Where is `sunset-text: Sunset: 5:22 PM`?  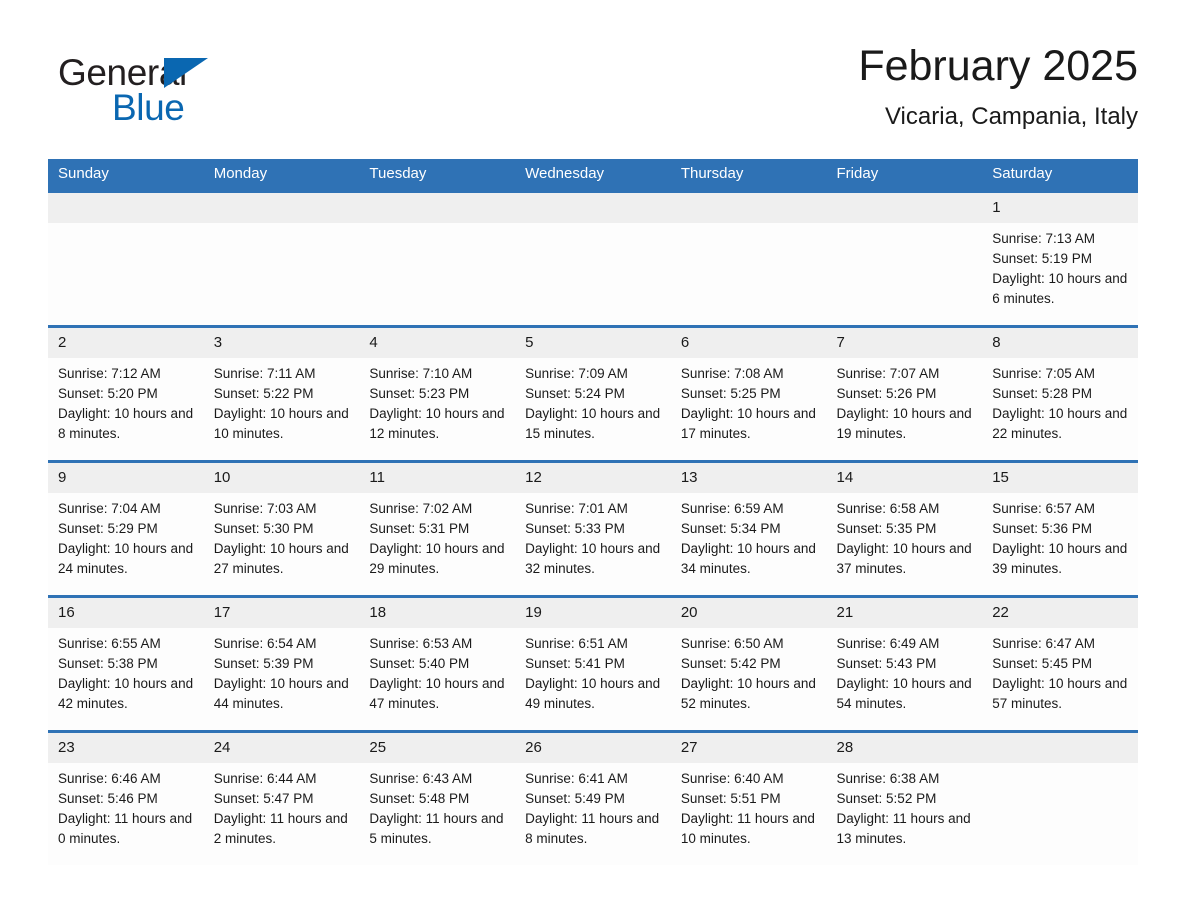 sunset-text: Sunset: 5:22 PM is located at coordinates (263, 393).